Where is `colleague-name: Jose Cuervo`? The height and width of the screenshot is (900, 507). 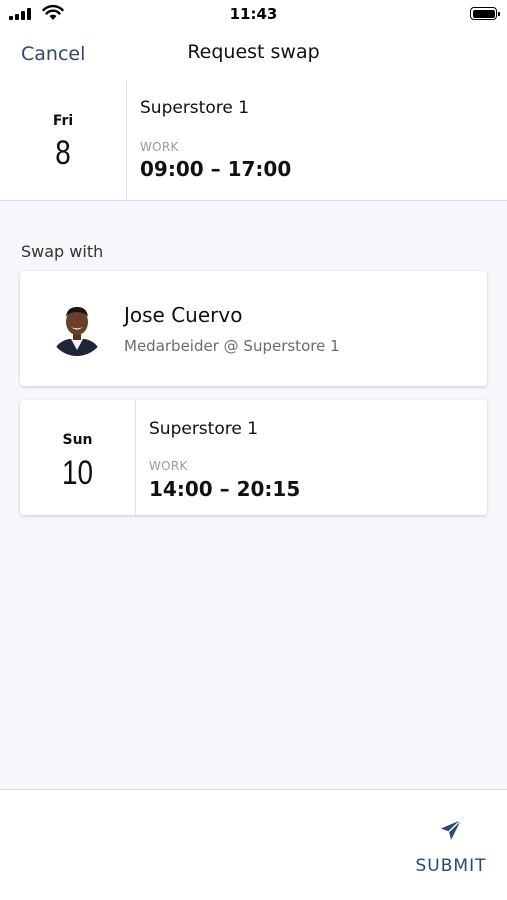
colleague-name: Jose Cuervo is located at coordinates (183, 315).